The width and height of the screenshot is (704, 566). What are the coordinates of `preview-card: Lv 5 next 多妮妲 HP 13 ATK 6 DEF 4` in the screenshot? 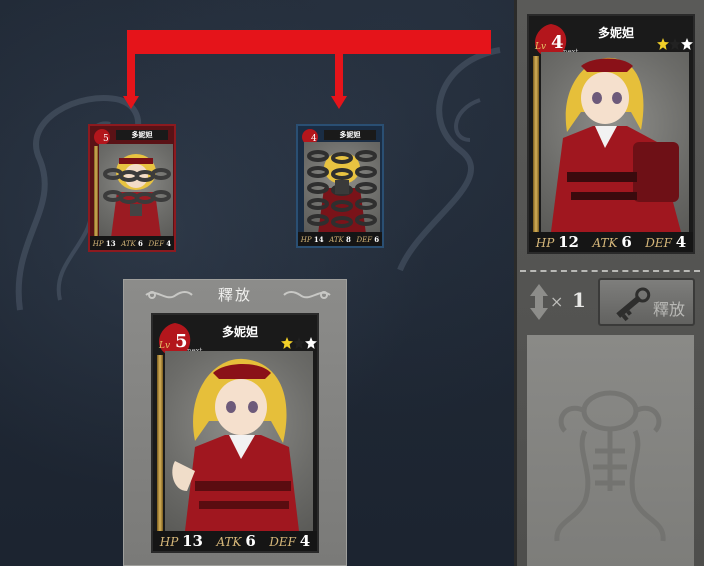 It's located at (235, 433).